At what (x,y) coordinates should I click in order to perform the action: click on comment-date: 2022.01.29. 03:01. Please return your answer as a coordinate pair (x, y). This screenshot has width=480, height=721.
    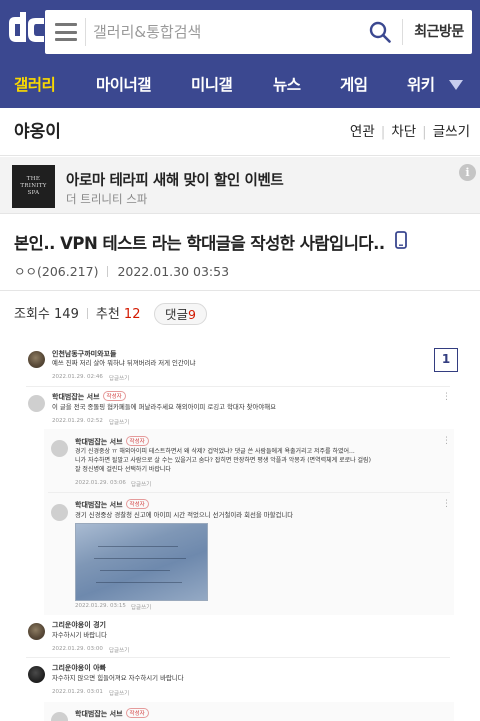
    Looking at the image, I should click on (77, 692).